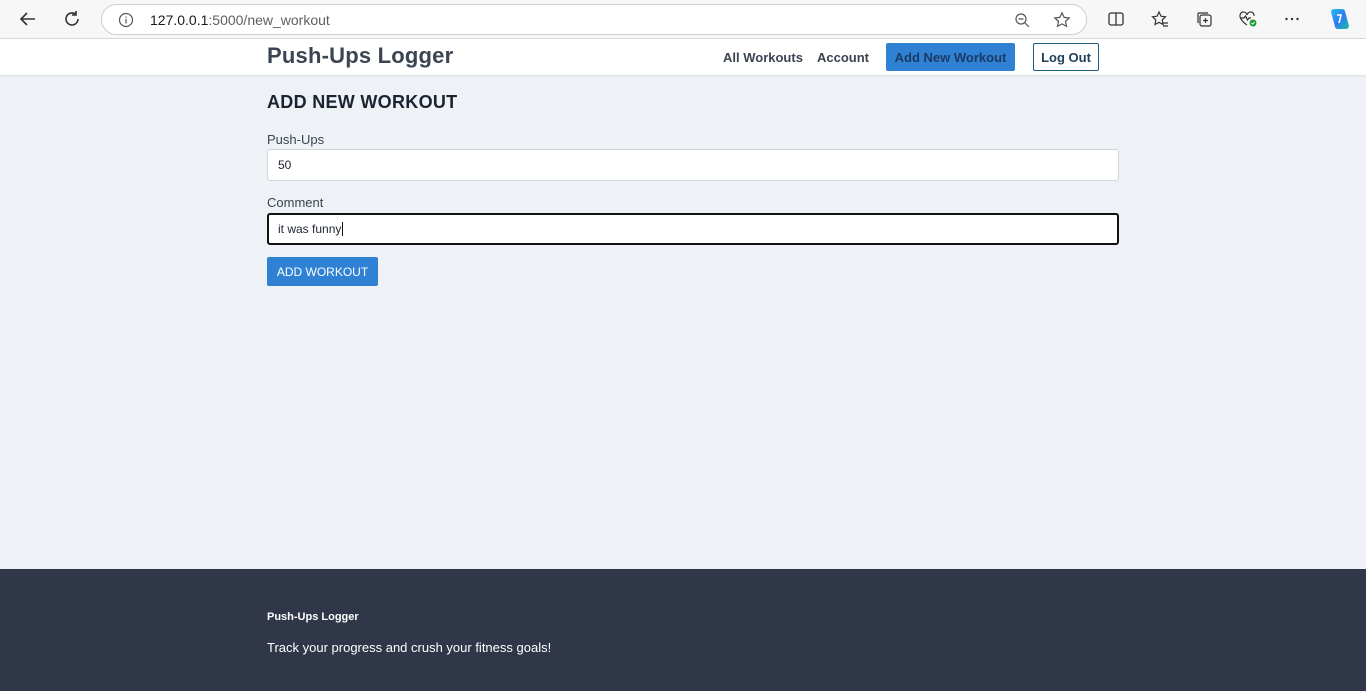 This screenshot has height=691, width=1366. I want to click on more-icon, so click(1292, 19).